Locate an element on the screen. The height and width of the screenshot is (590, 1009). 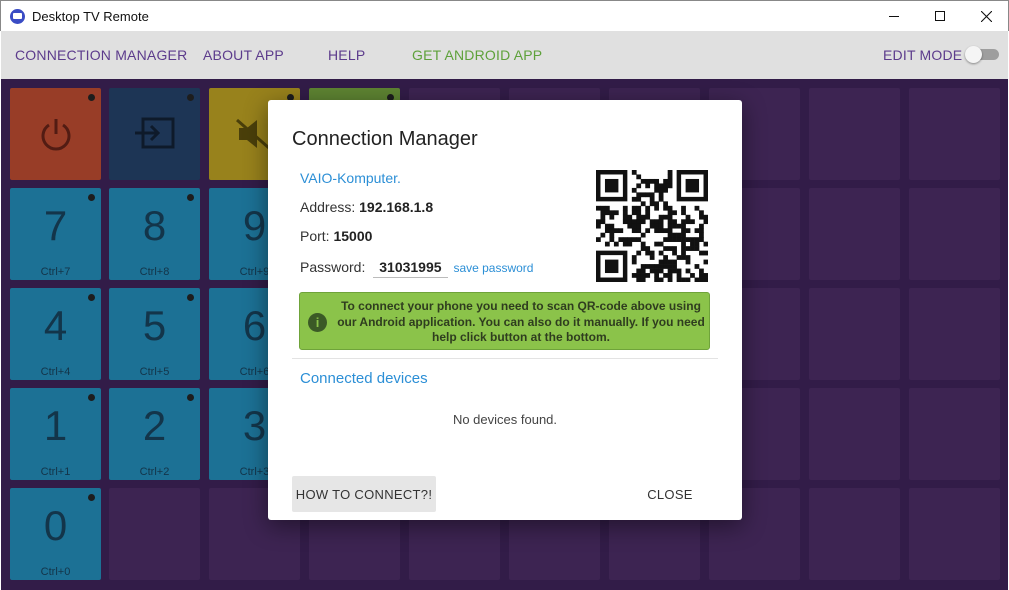
maximize-icon is located at coordinates (940, 16).